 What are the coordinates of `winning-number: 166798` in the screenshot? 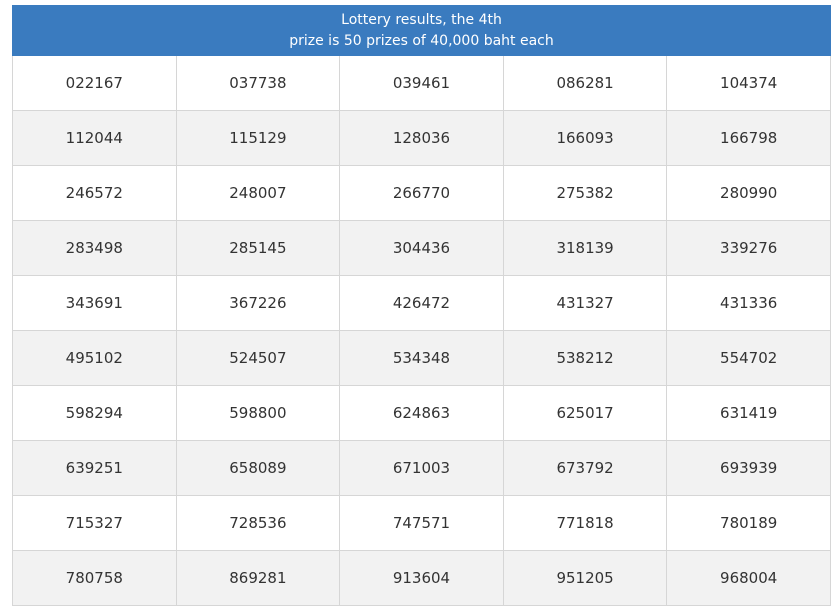 It's located at (748, 138).